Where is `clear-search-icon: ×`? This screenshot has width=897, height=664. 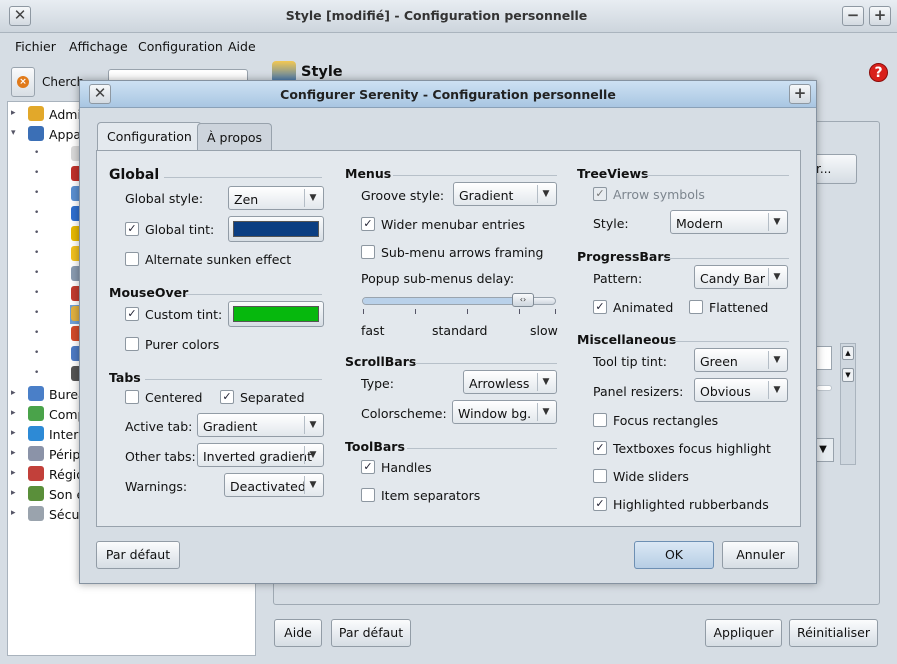
clear-search-icon: × is located at coordinates (23, 82).